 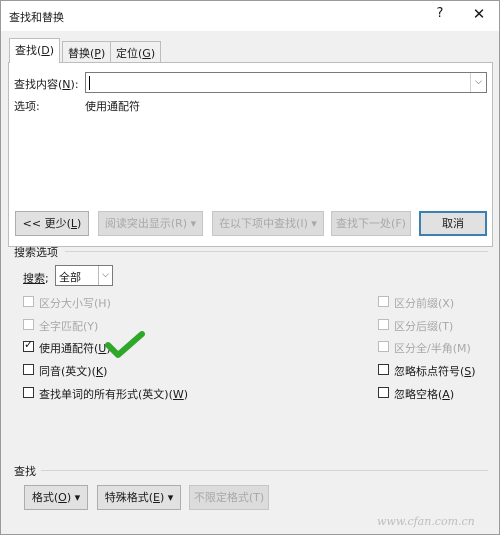 What do you see at coordinates (383, 324) in the screenshot?
I see `match-suffix-checkbox` at bounding box center [383, 324].